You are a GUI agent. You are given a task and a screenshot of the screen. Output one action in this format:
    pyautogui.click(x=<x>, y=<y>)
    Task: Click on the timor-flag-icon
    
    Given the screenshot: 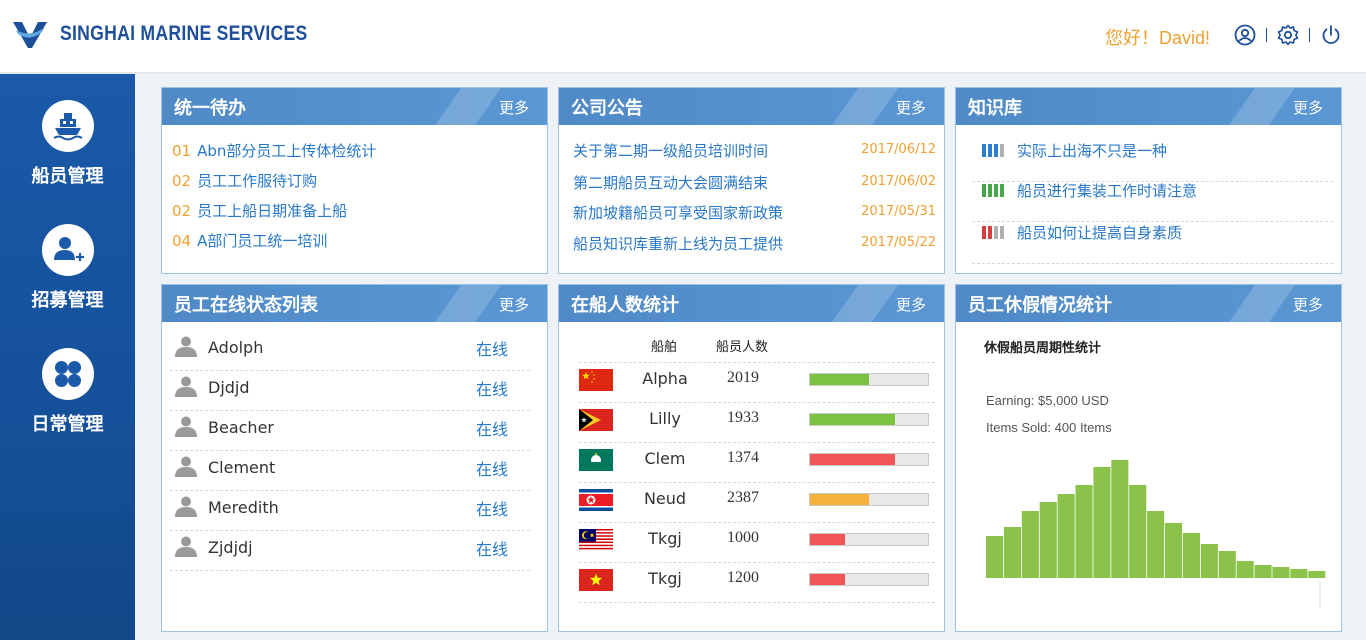 What is the action you would take?
    pyautogui.click(x=596, y=420)
    